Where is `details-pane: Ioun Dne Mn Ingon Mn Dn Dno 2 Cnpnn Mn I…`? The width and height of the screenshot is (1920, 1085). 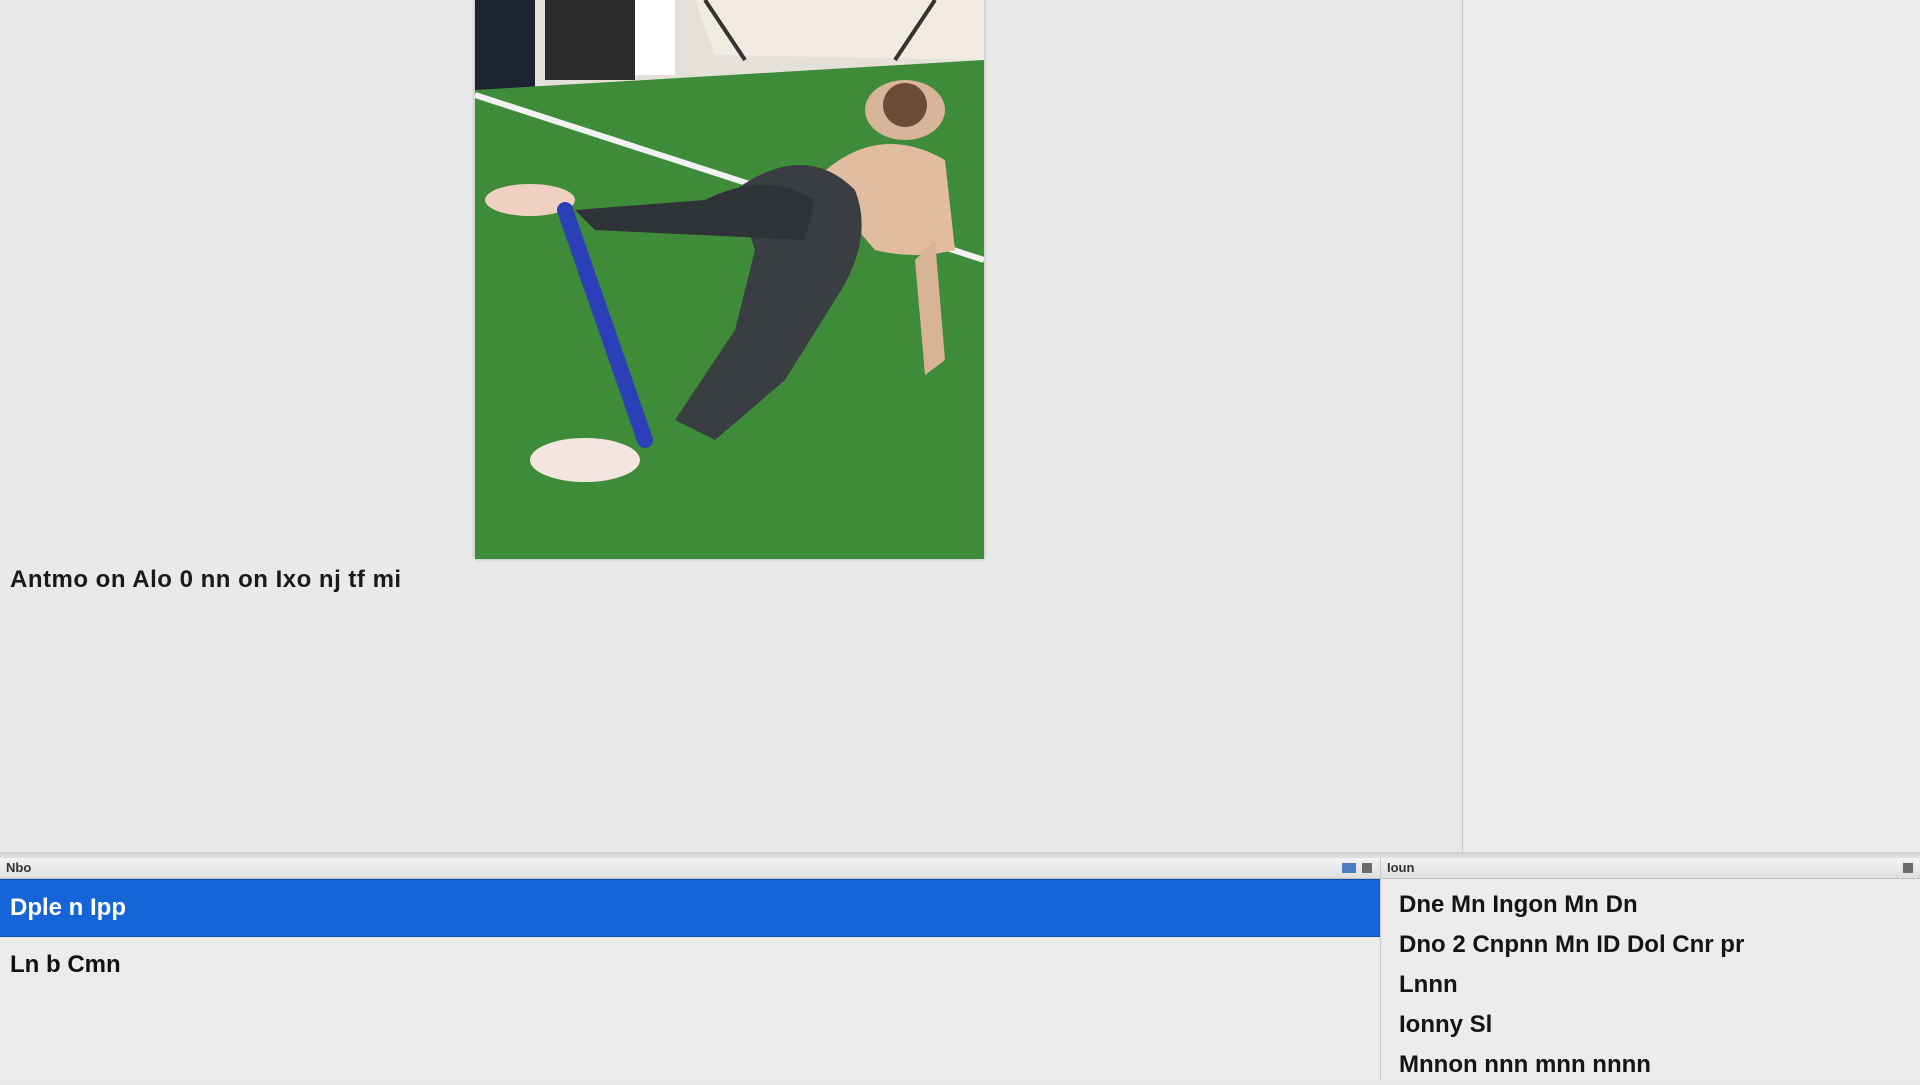
details-pane: Ioun Dne Mn Ingon Mn Dn Dno 2 Cnpnn Mn I… is located at coordinates (1650, 969).